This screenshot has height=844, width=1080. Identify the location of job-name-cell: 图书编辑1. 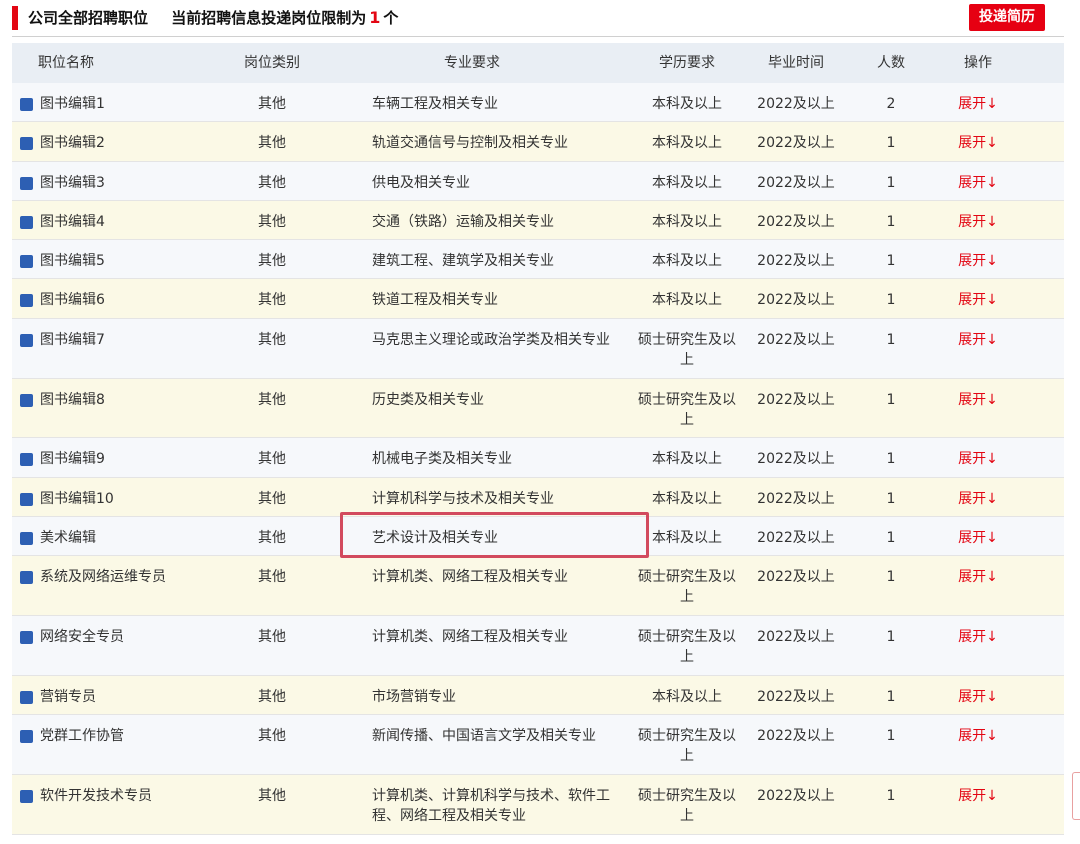
(122, 102).